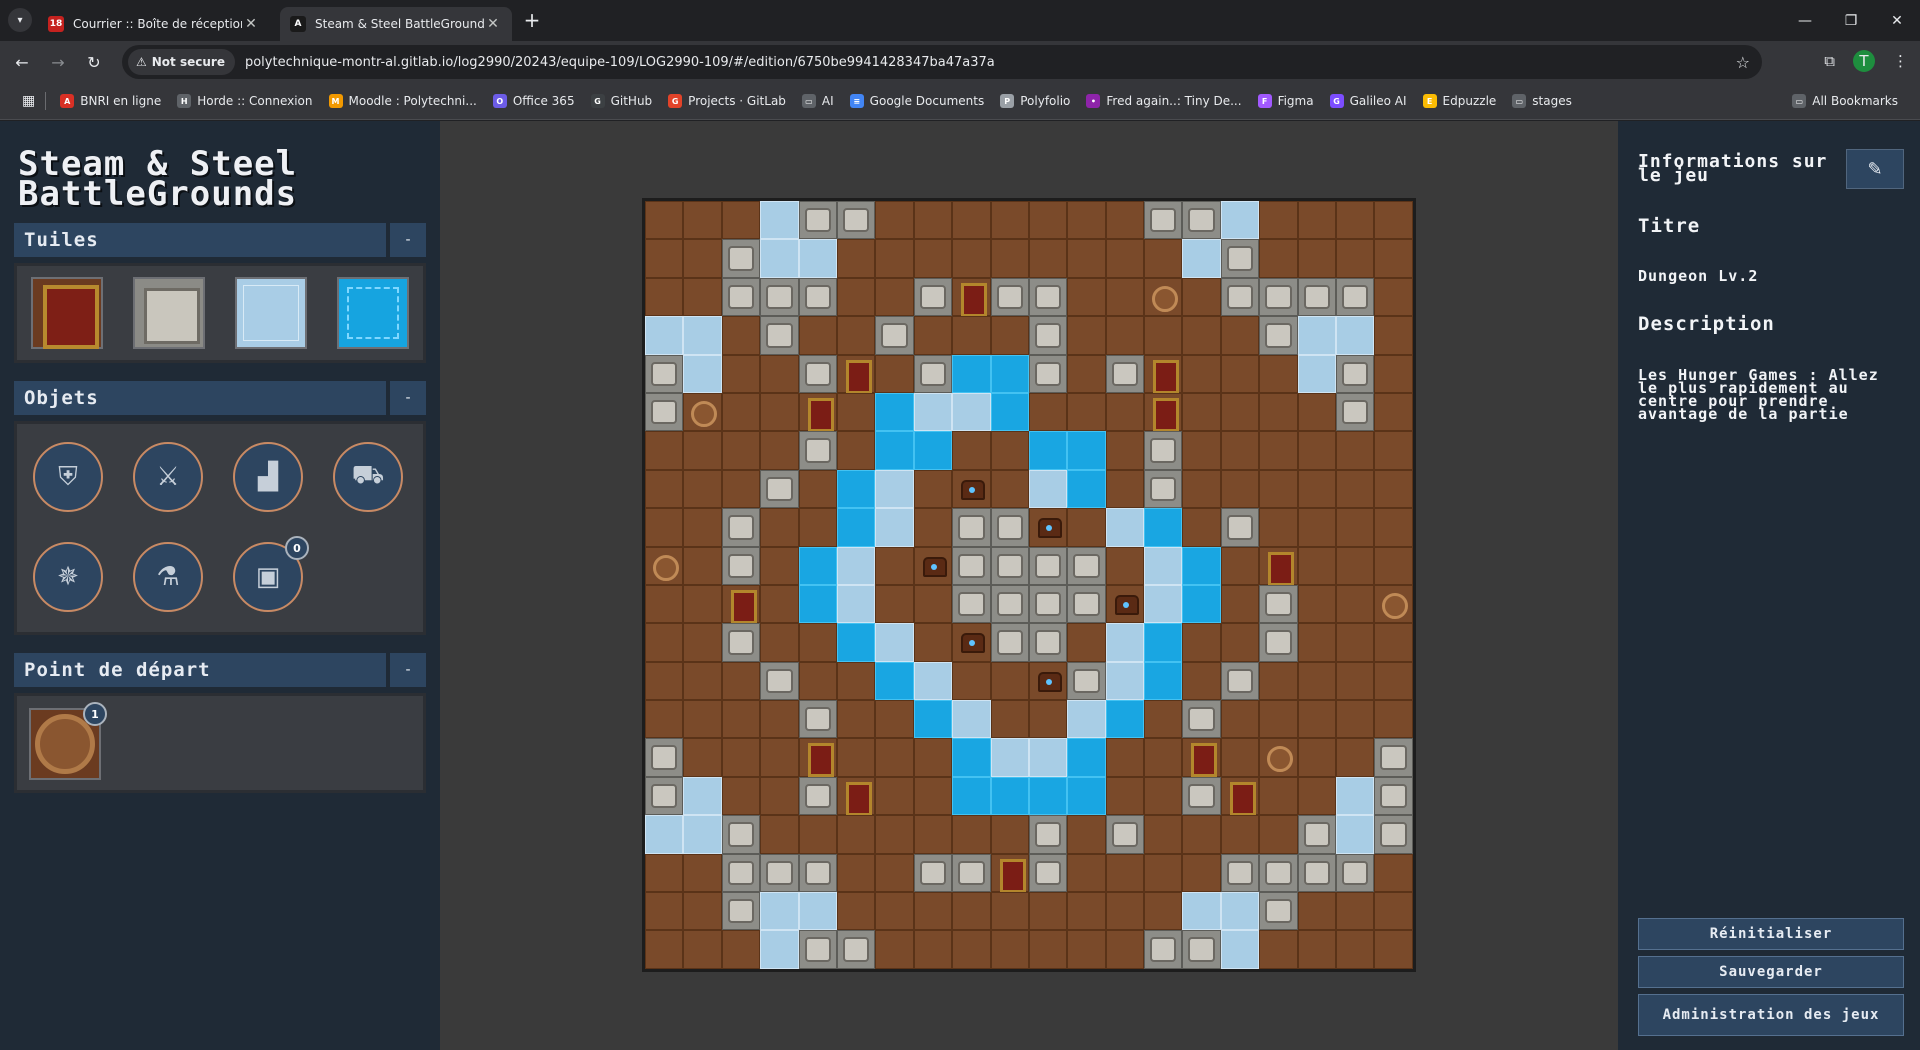 The width and height of the screenshot is (1920, 1050). Describe the element at coordinates (1035, 101) in the screenshot. I see `bookmark-item: P Polyfolio` at that location.